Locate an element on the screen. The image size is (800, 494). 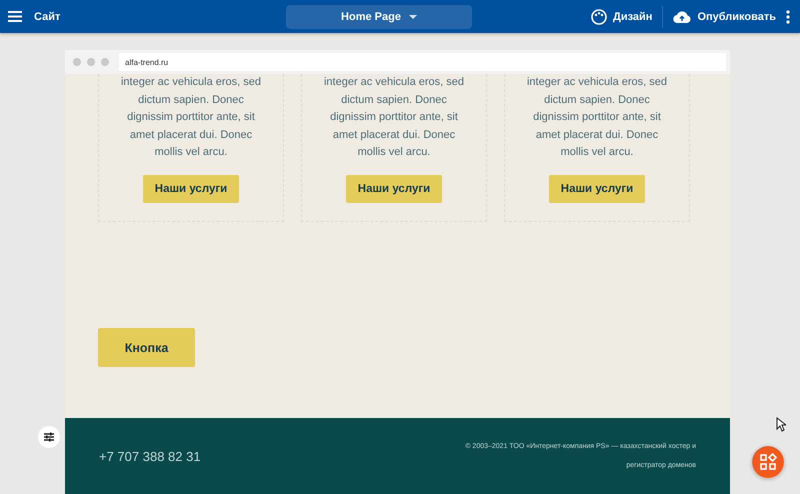
address-field: alfa-trend.ru is located at coordinates (422, 62).